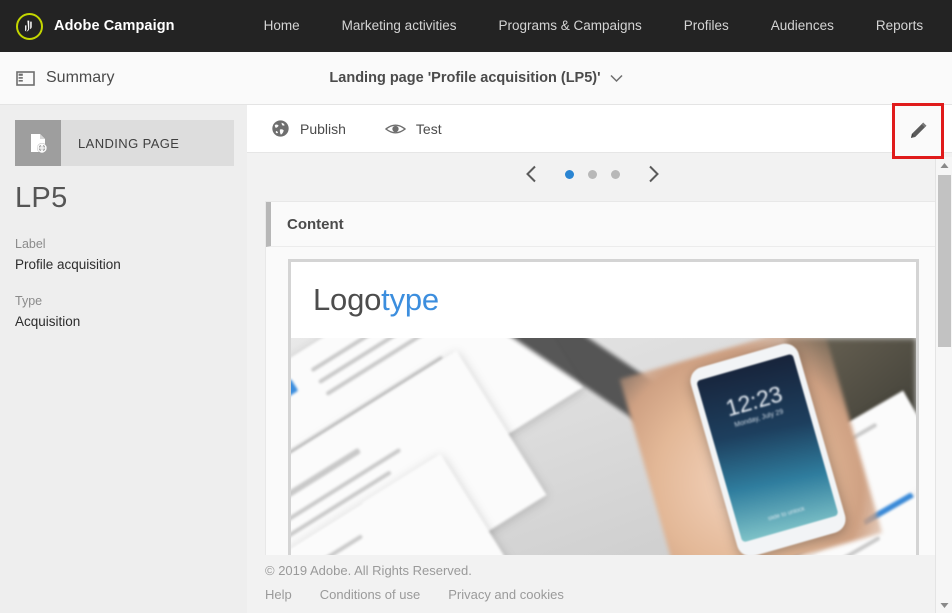  What do you see at coordinates (616, 78) in the screenshot?
I see `chevron-down-icon` at bounding box center [616, 78].